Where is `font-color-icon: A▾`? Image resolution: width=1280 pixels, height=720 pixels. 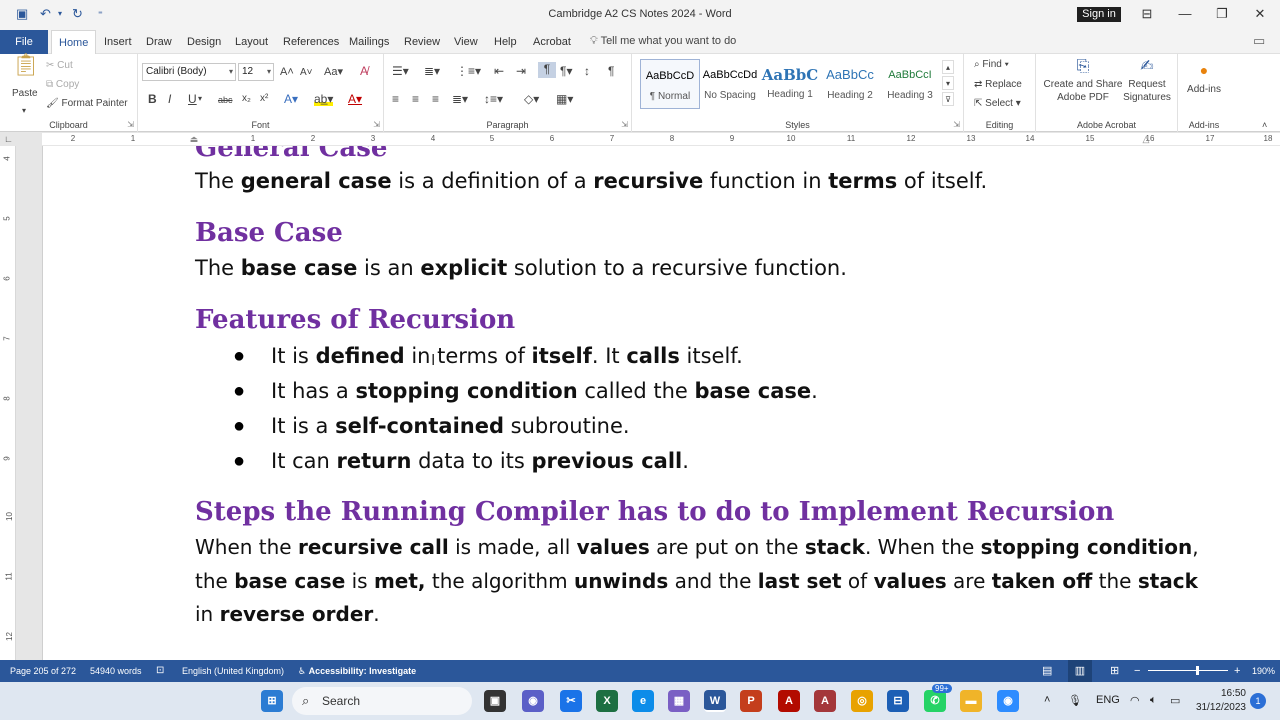 font-color-icon: A▾ is located at coordinates (355, 99).